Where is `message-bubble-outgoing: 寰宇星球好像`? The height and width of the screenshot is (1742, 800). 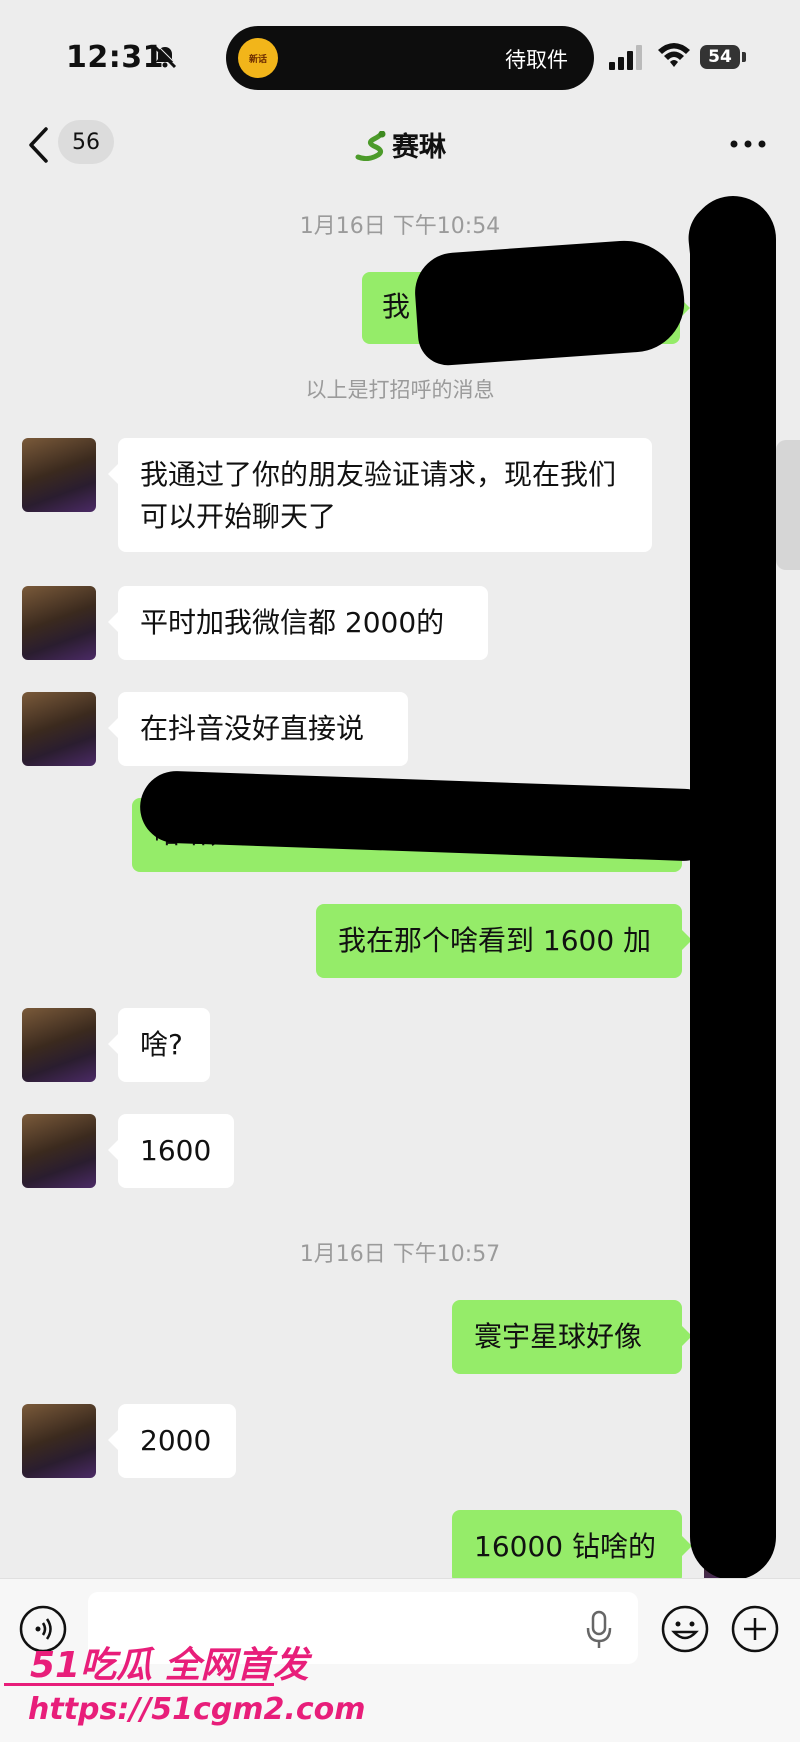 message-bubble-outgoing: 寰宇星球好像 is located at coordinates (572, 1337).